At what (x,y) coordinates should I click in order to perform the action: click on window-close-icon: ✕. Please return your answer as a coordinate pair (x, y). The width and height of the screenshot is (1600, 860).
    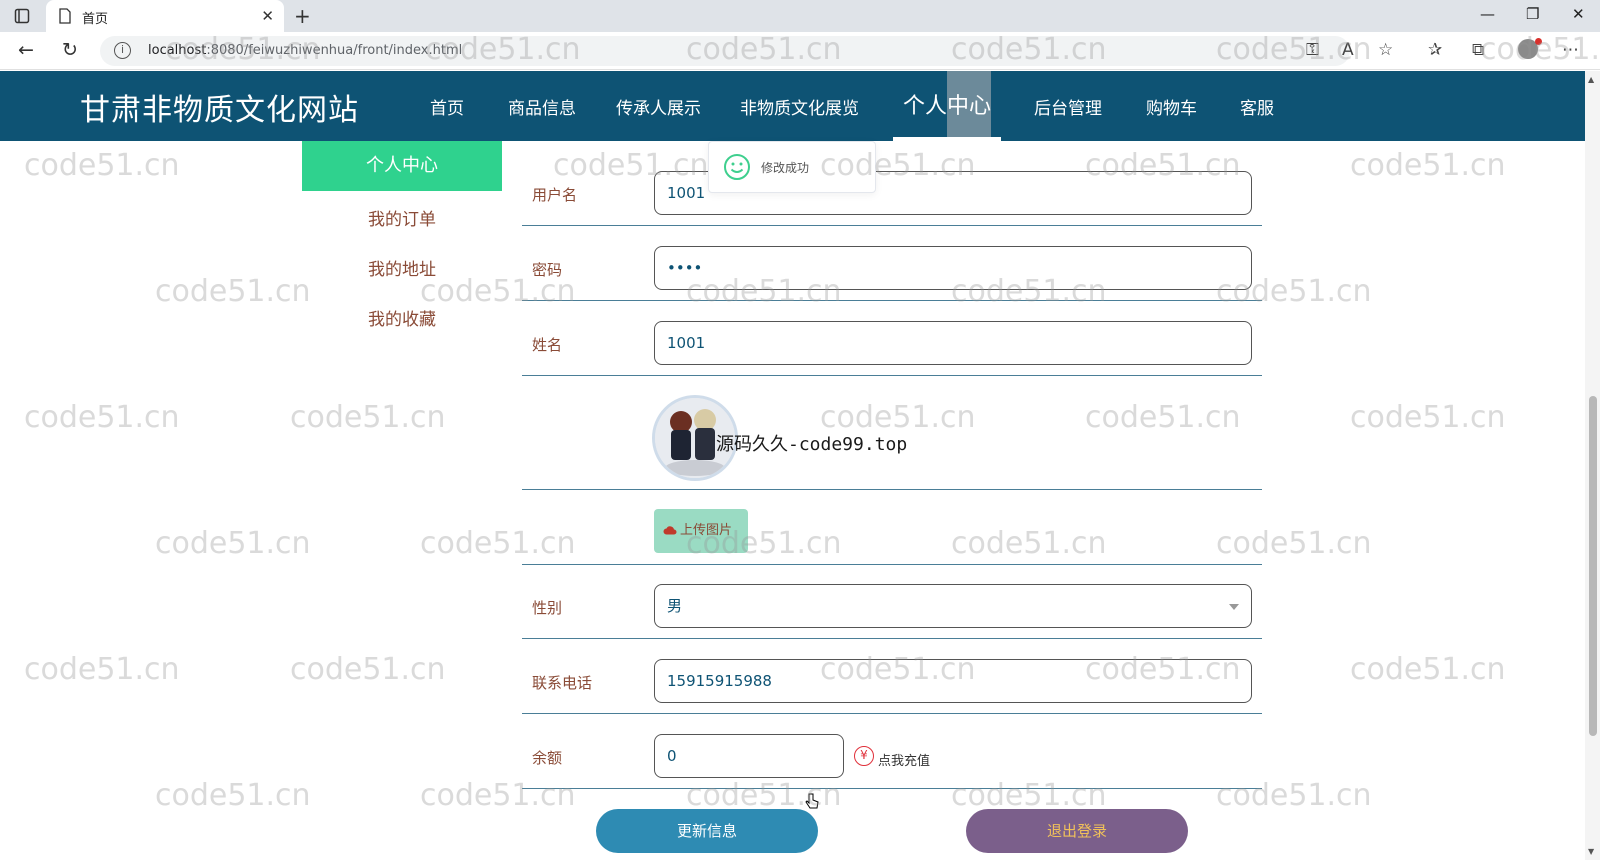
    Looking at the image, I should click on (1578, 14).